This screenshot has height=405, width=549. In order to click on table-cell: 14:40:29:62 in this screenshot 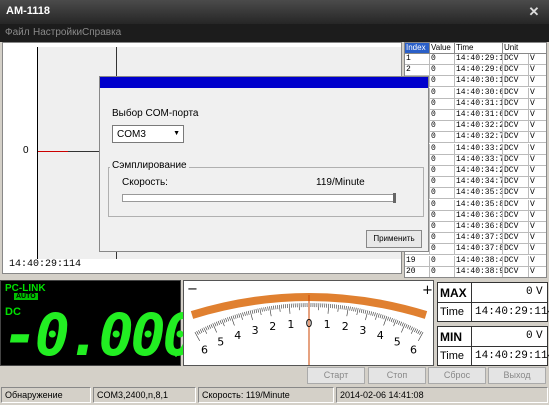, I will do `click(479, 71)`.